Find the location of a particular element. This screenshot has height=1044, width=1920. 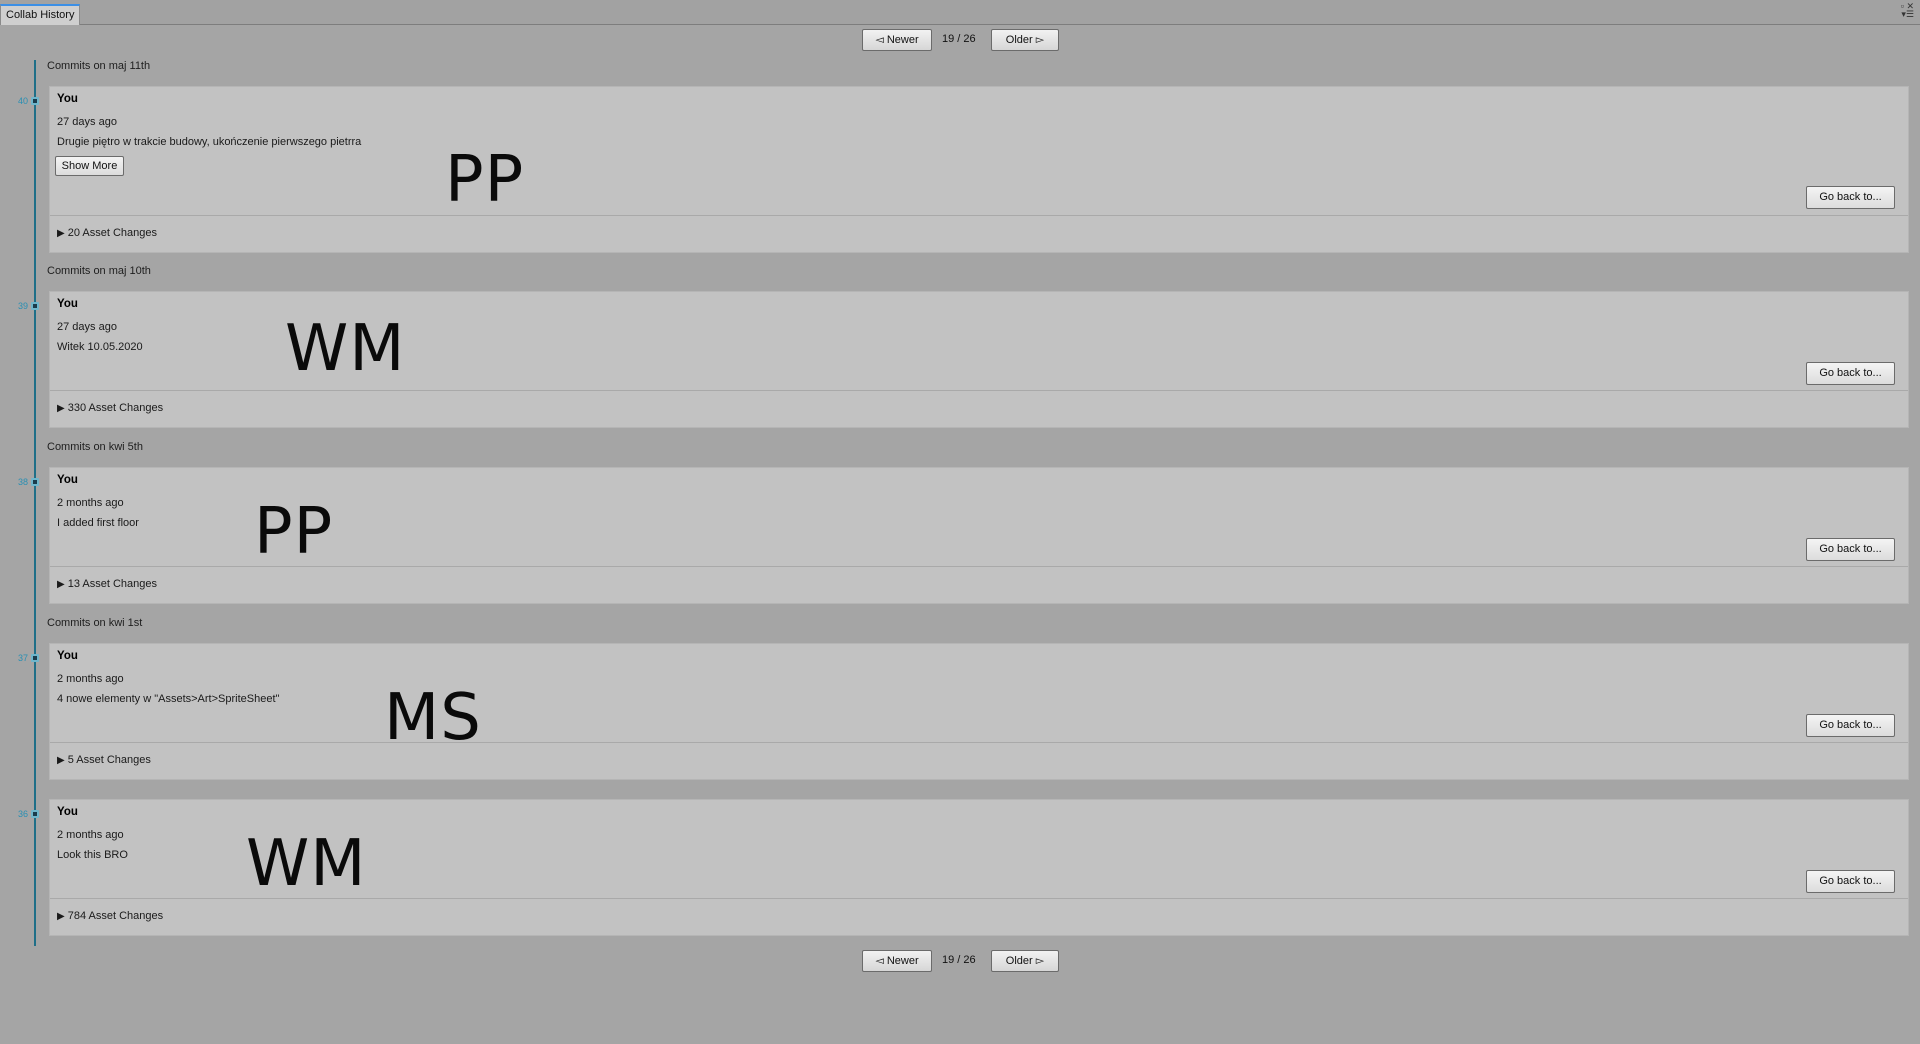

date-header: Commits on kwi 1st is located at coordinates (95, 623).